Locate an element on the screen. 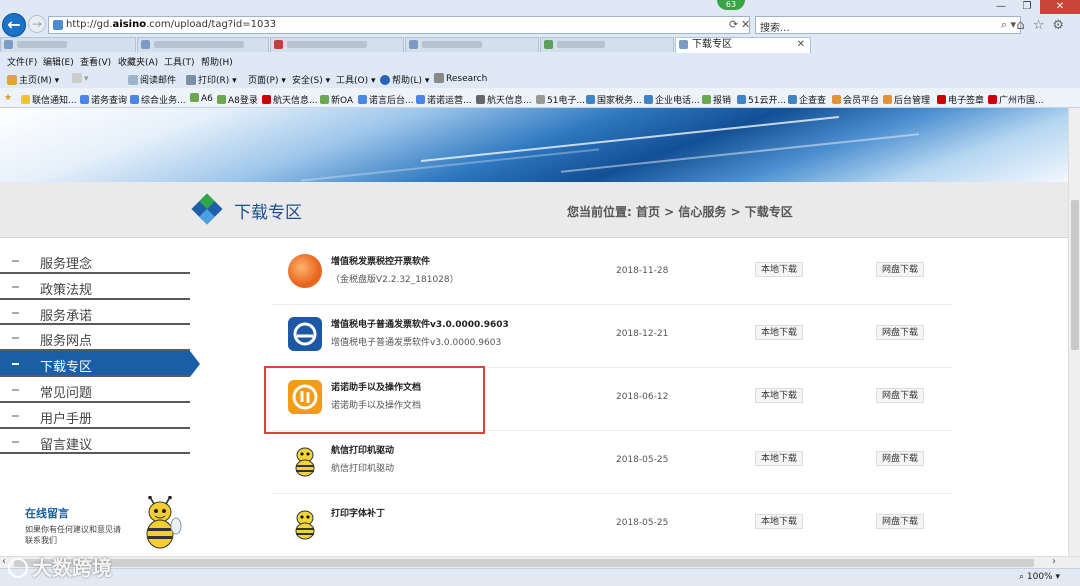  online-message-title: 在线留言 is located at coordinates (47, 513).